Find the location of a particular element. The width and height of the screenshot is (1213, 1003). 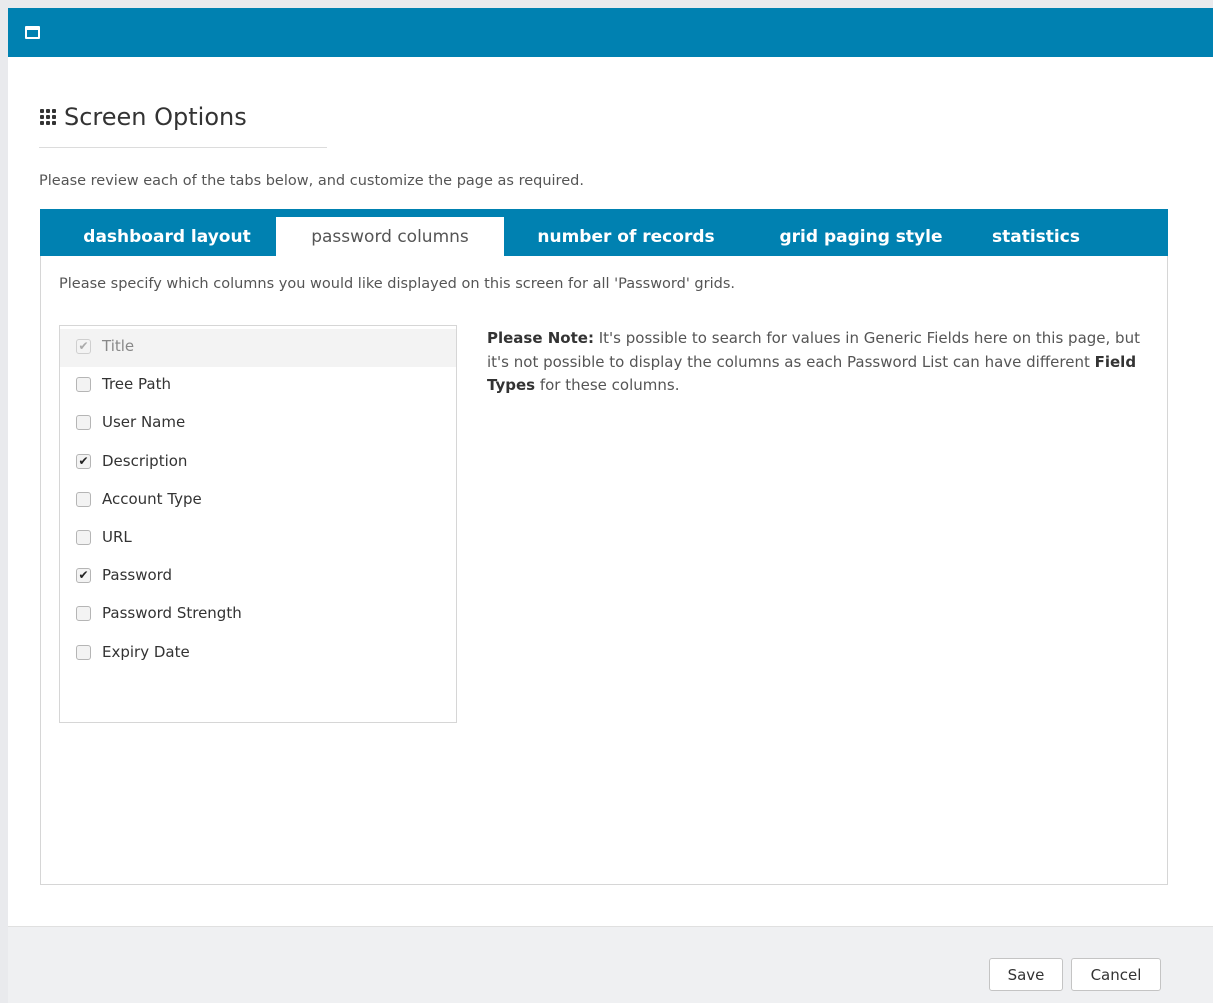

column-option-account-type: Account Type is located at coordinates (258, 501).